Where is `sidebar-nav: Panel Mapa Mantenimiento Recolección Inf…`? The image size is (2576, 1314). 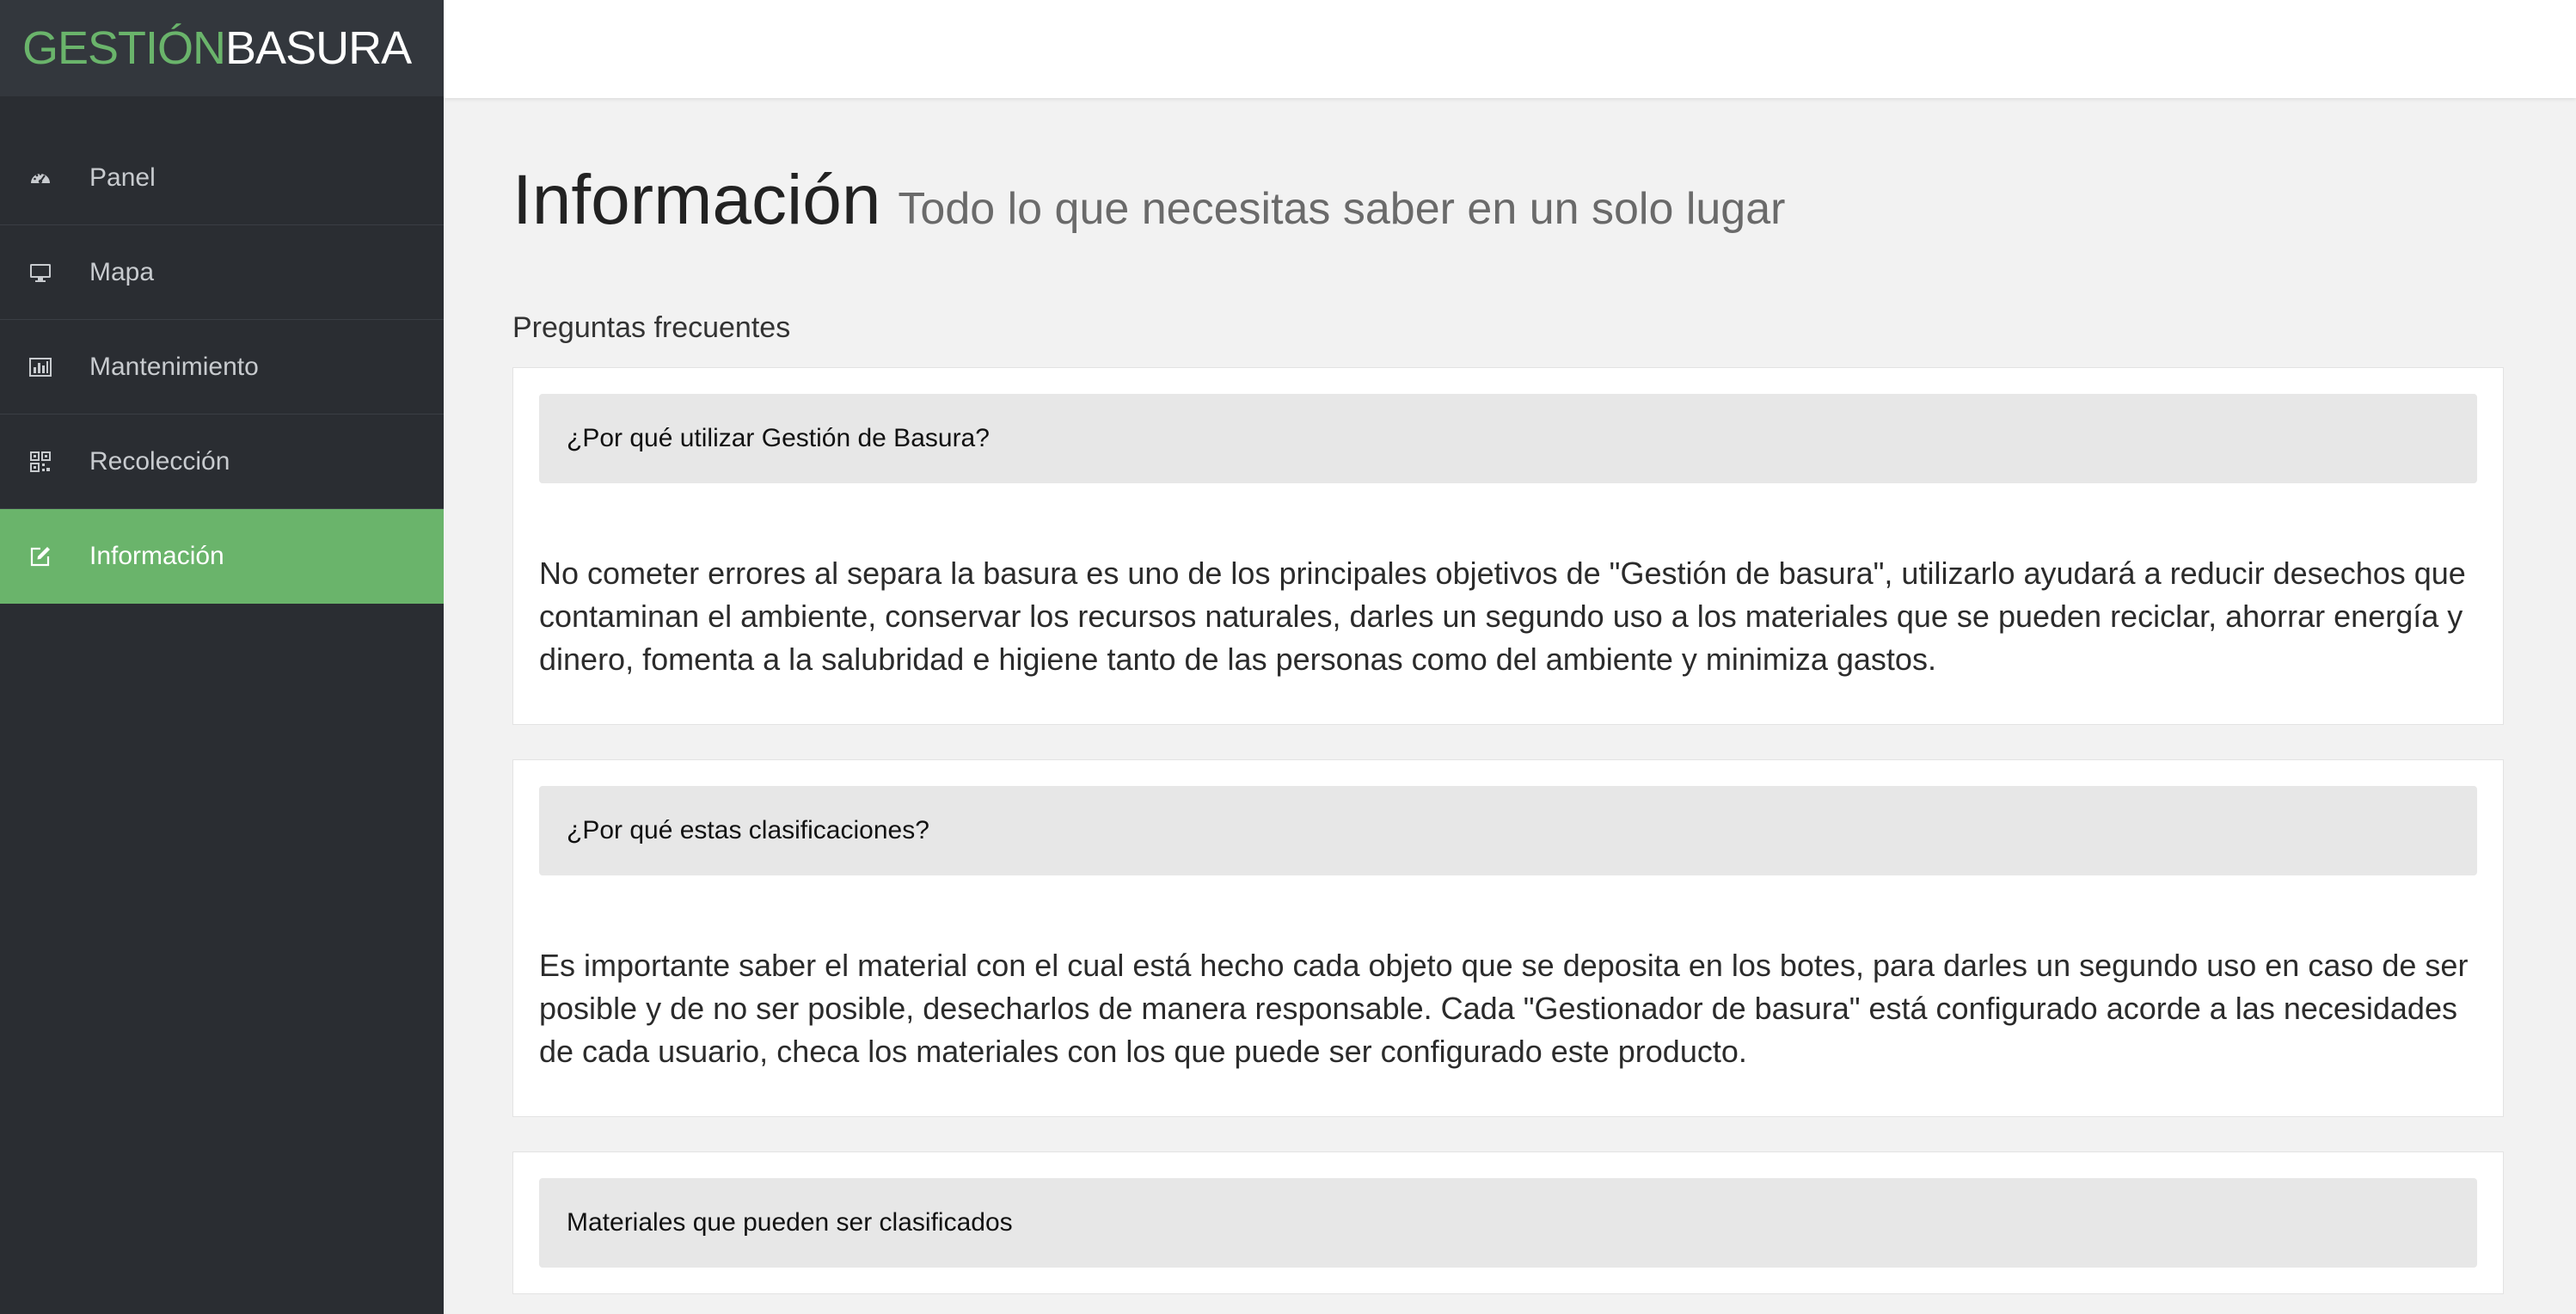
sidebar-nav: Panel Mapa Mantenimiento Recolección Inf… is located at coordinates (222, 367).